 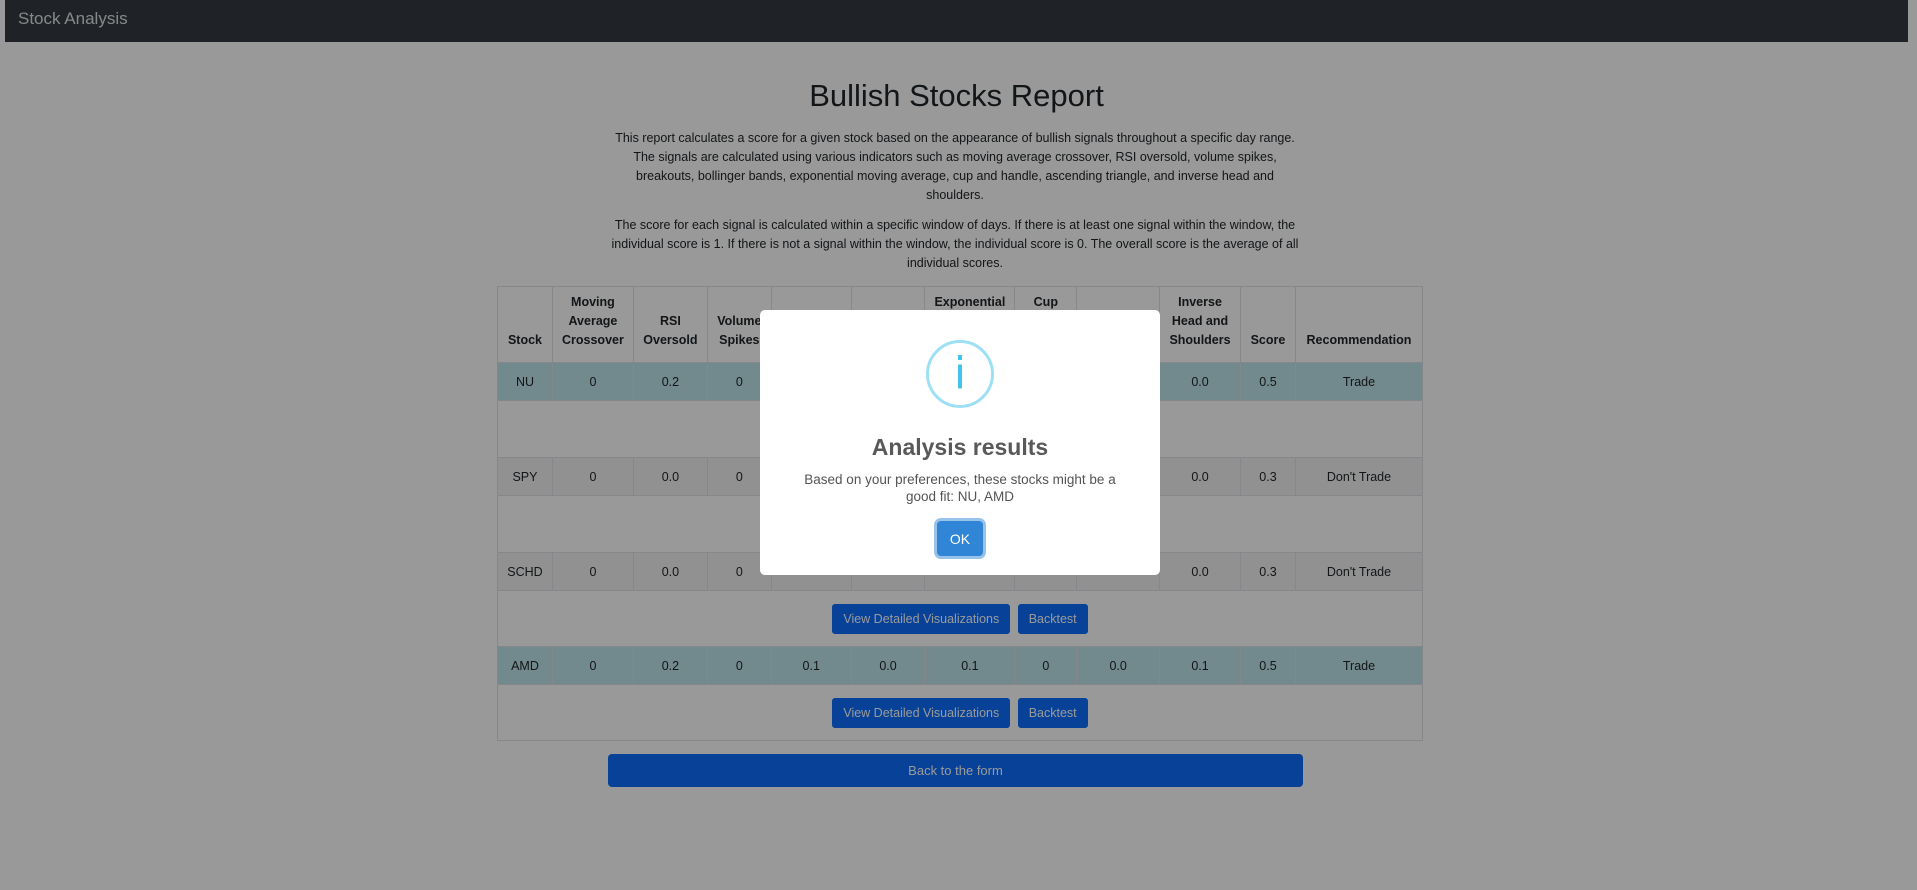 I want to click on ok-button: OK, so click(x=960, y=538).